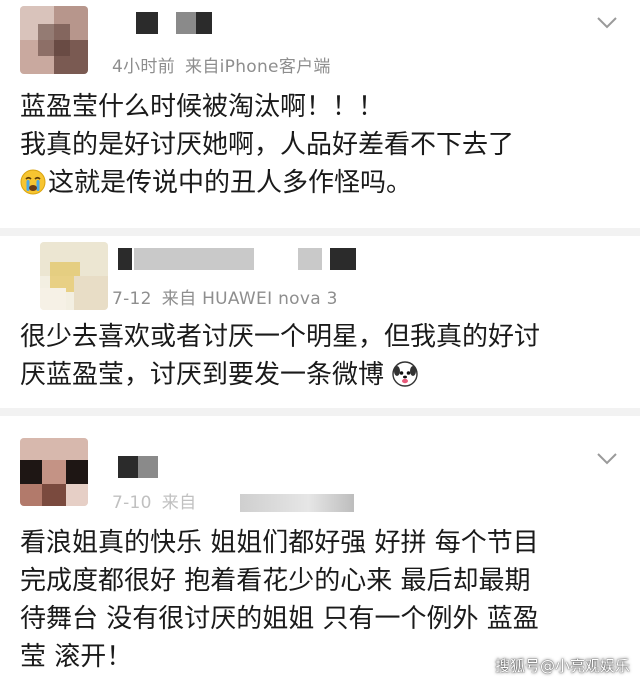  Describe the element at coordinates (562, 666) in the screenshot. I see `watermark: 搜狐号@小亮观娱乐` at that location.